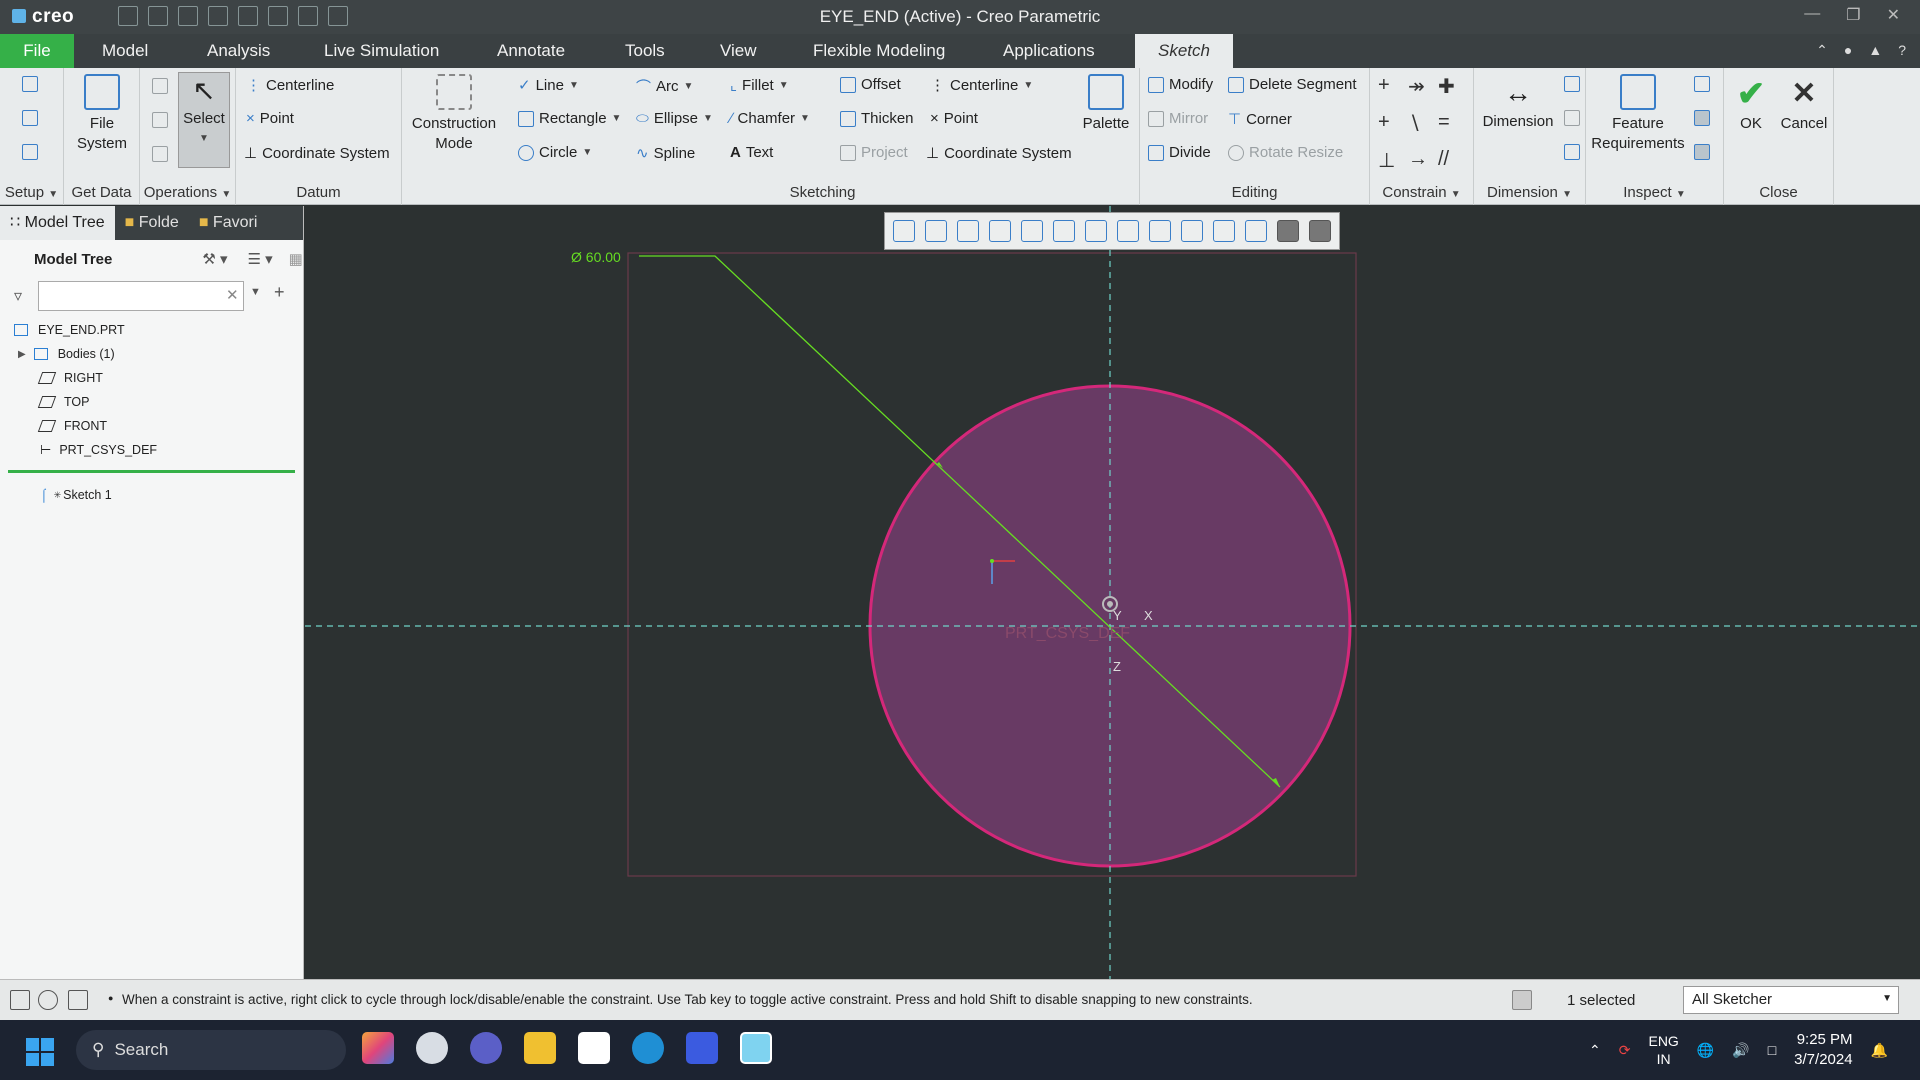  What do you see at coordinates (238, 51) in the screenshot?
I see `tab-analysis: Analysis` at bounding box center [238, 51].